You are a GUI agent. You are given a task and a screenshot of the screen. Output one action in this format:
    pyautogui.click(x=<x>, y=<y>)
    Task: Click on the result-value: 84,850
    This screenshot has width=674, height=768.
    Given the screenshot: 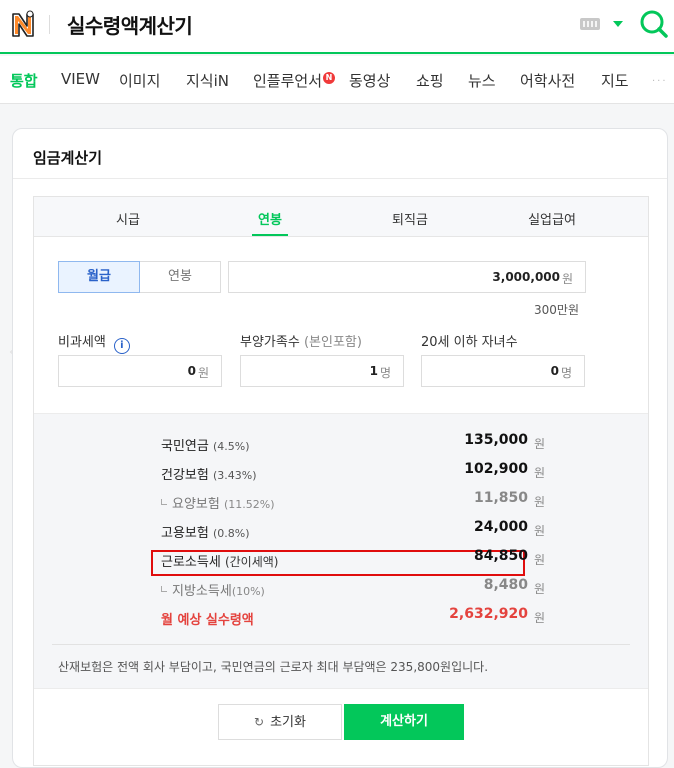 What is the action you would take?
    pyautogui.click(x=500, y=556)
    